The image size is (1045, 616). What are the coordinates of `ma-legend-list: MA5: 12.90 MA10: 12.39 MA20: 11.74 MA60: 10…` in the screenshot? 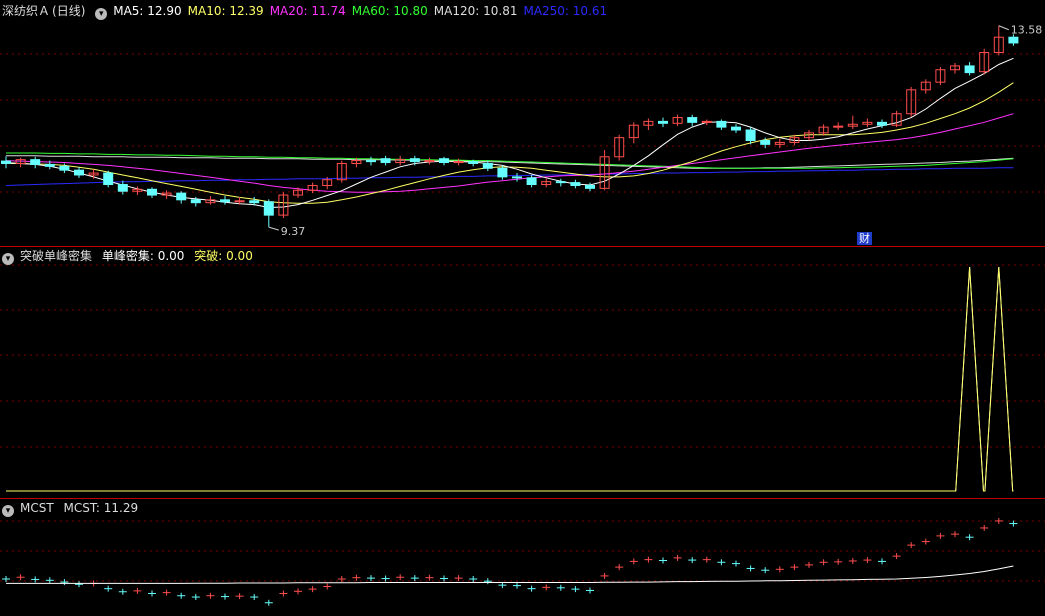 It's located at (363, 11).